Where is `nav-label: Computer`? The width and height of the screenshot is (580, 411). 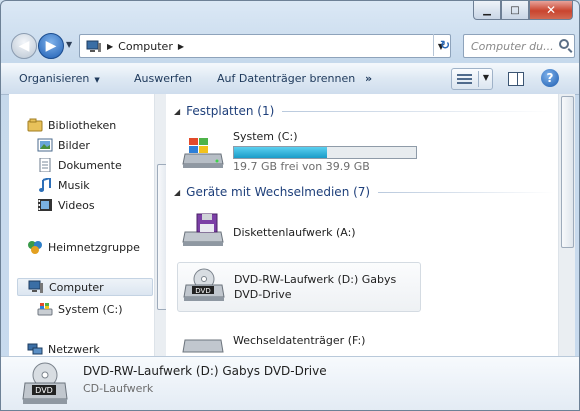
nav-label: Computer is located at coordinates (76, 287).